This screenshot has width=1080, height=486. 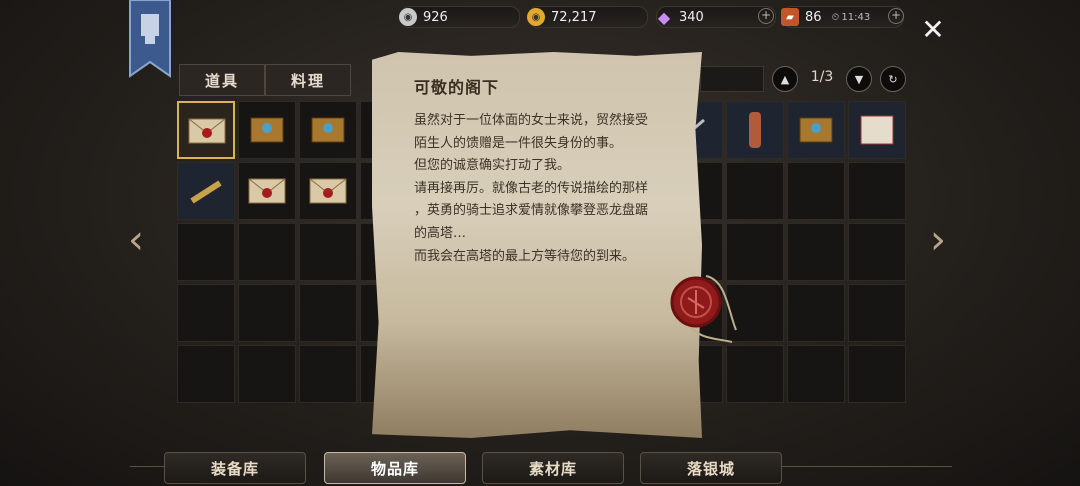 What do you see at coordinates (835, 17) in the screenshot?
I see `clock-icon: ⏲` at bounding box center [835, 17].